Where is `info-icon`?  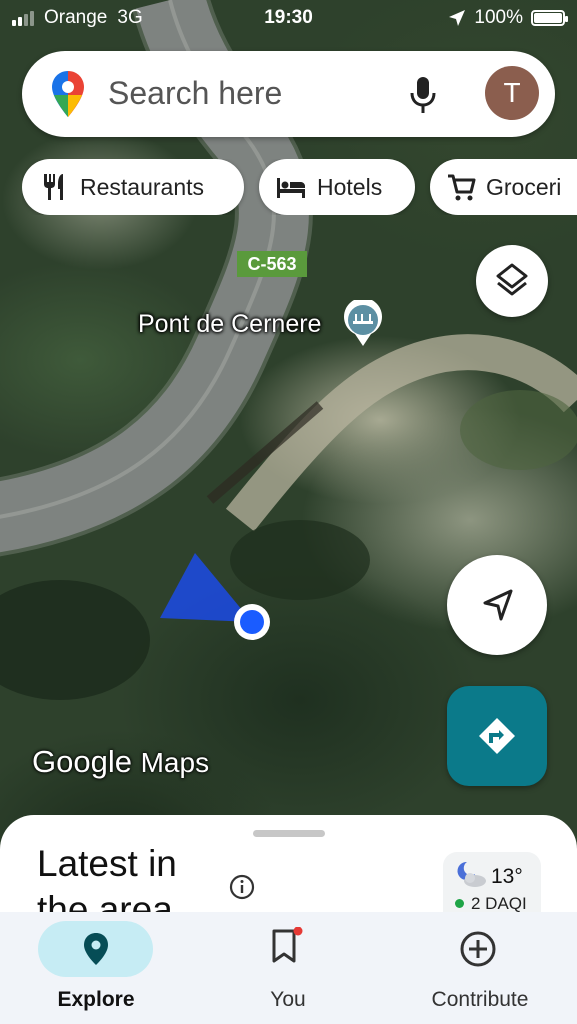
info-icon is located at coordinates (242, 887).